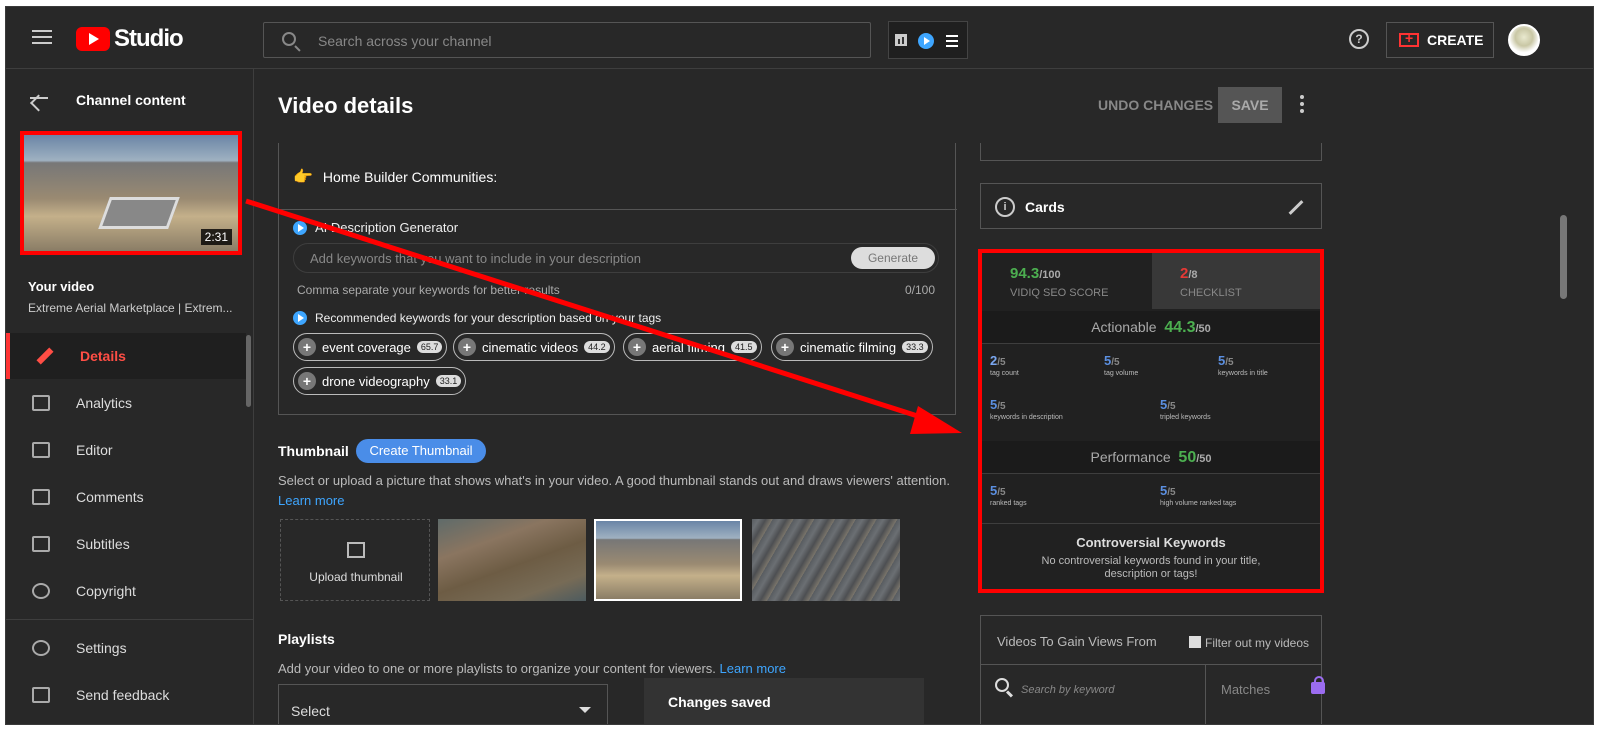 The height and width of the screenshot is (731, 1600). Describe the element at coordinates (1257, 643) in the screenshot. I see `filter-label: Filter out my videos` at that location.